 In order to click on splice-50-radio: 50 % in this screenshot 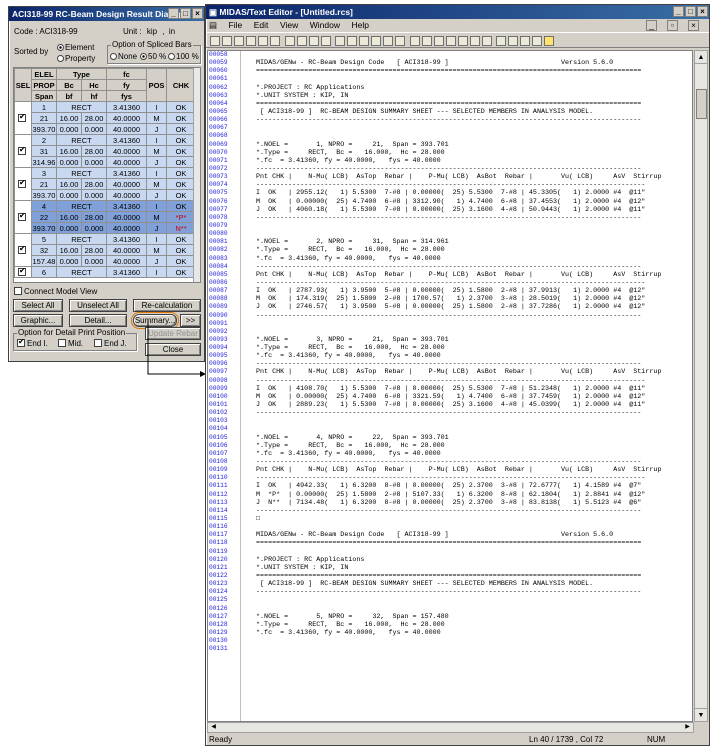, I will do `click(153, 56)`.